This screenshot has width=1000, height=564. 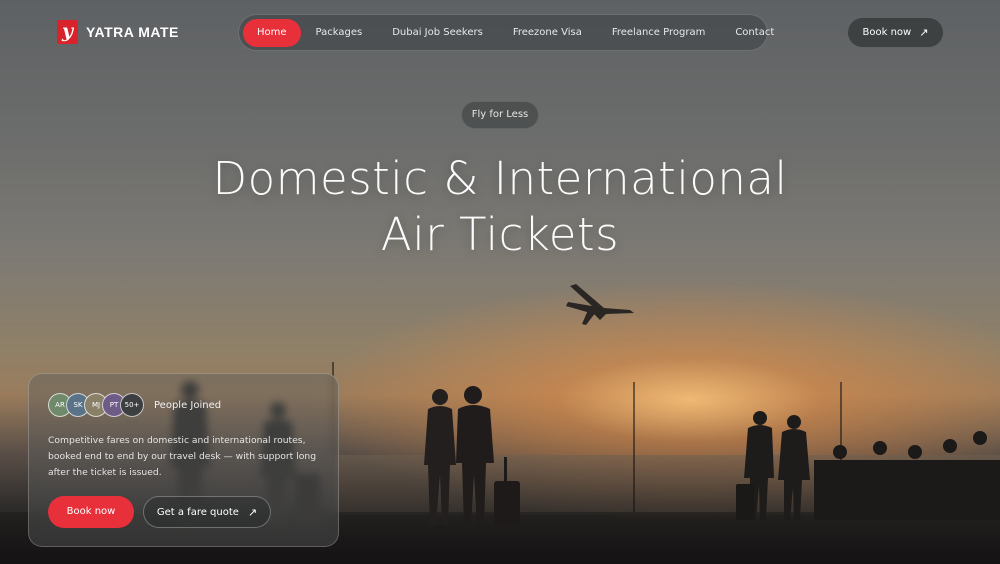 What do you see at coordinates (339, 33) in the screenshot?
I see `nav-item-packages: Packages` at bounding box center [339, 33].